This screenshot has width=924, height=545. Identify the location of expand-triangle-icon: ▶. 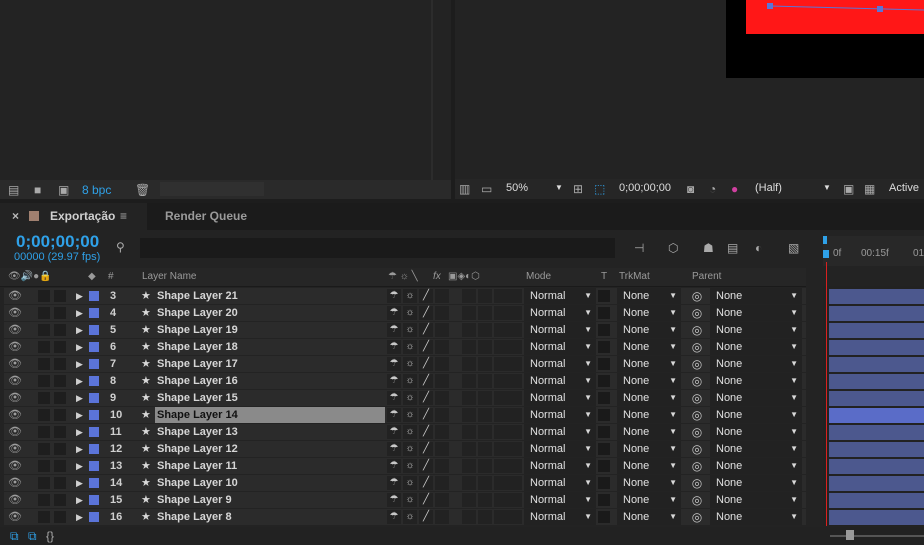
(81, 381).